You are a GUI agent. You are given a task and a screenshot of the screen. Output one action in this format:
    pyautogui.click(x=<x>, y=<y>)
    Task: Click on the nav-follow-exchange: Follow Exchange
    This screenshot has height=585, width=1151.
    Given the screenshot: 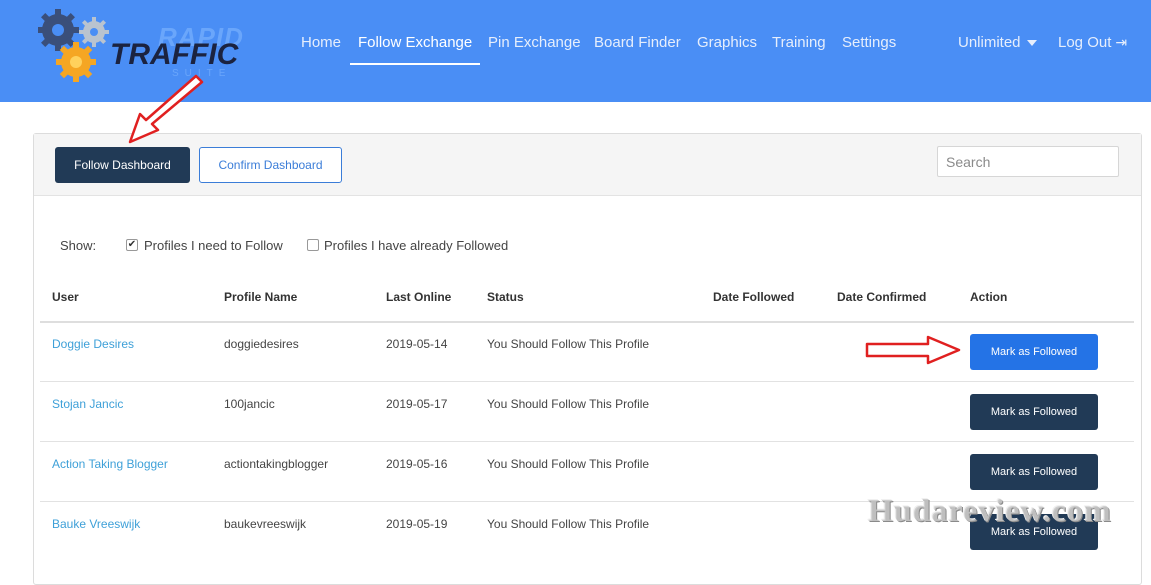 What is the action you would take?
    pyautogui.click(x=415, y=42)
    